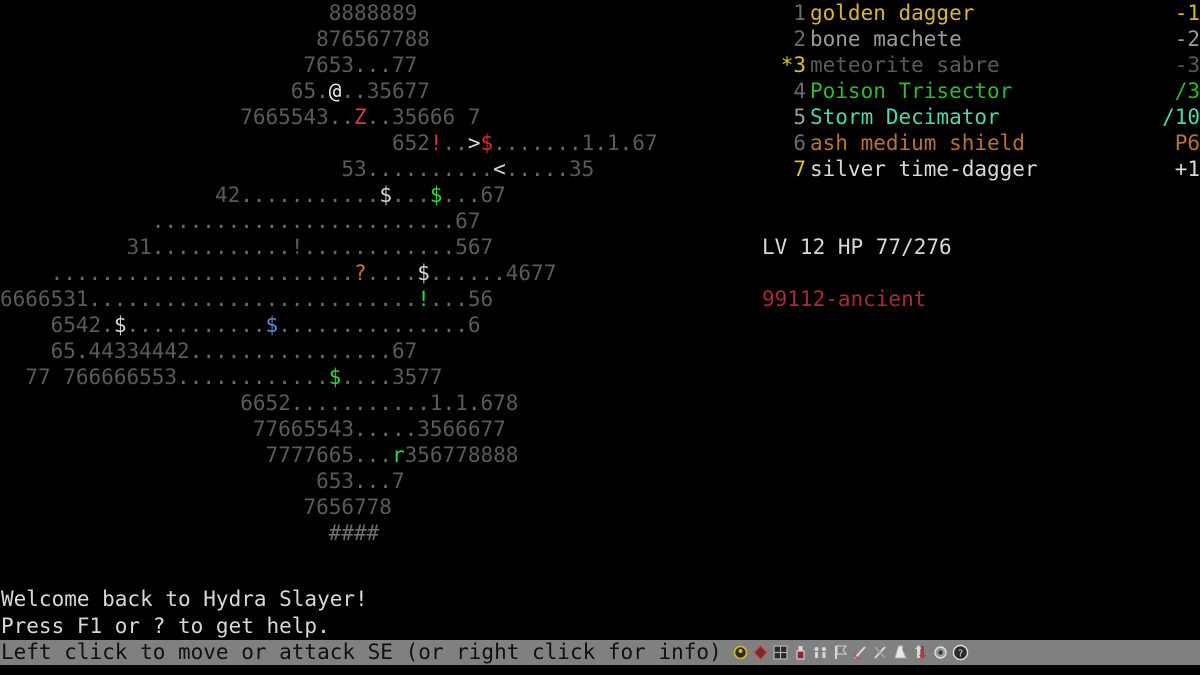 This screenshot has width=1200, height=675. I want to click on map-row: 652!..>$.......1.1.67, so click(380, 143).